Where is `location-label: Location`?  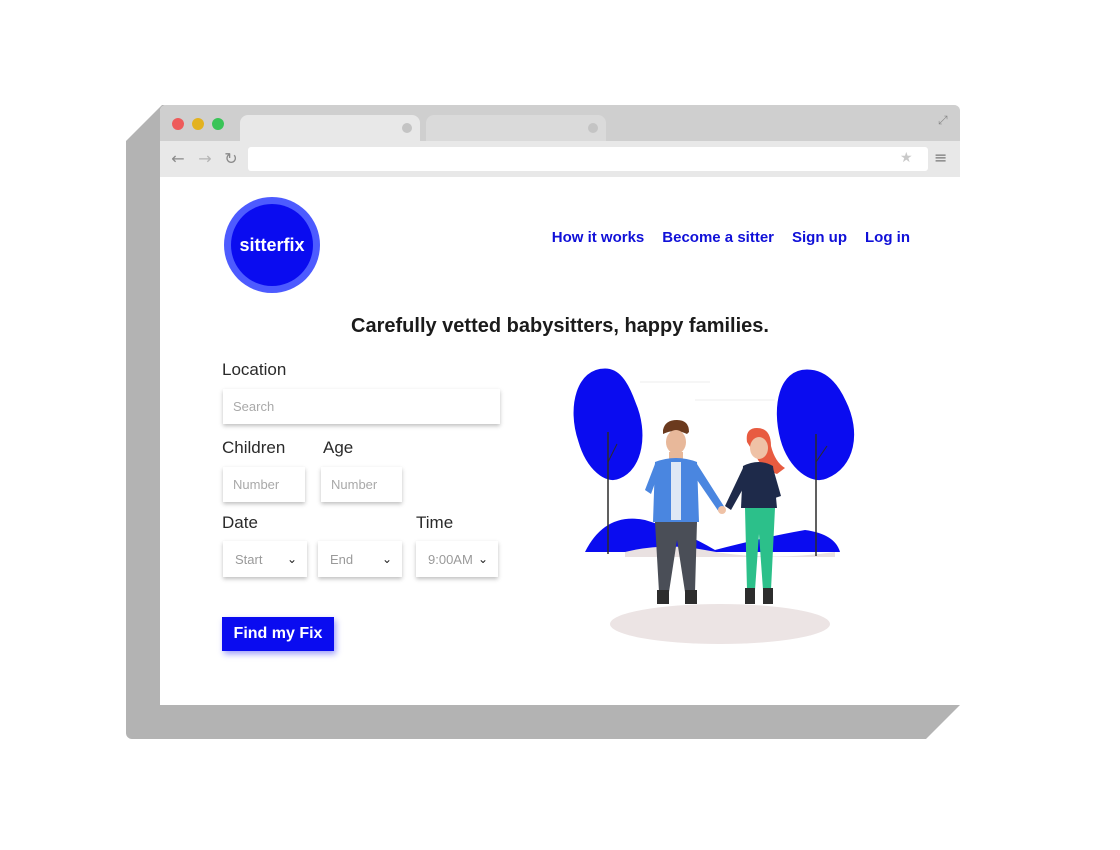 location-label: Location is located at coordinates (254, 369).